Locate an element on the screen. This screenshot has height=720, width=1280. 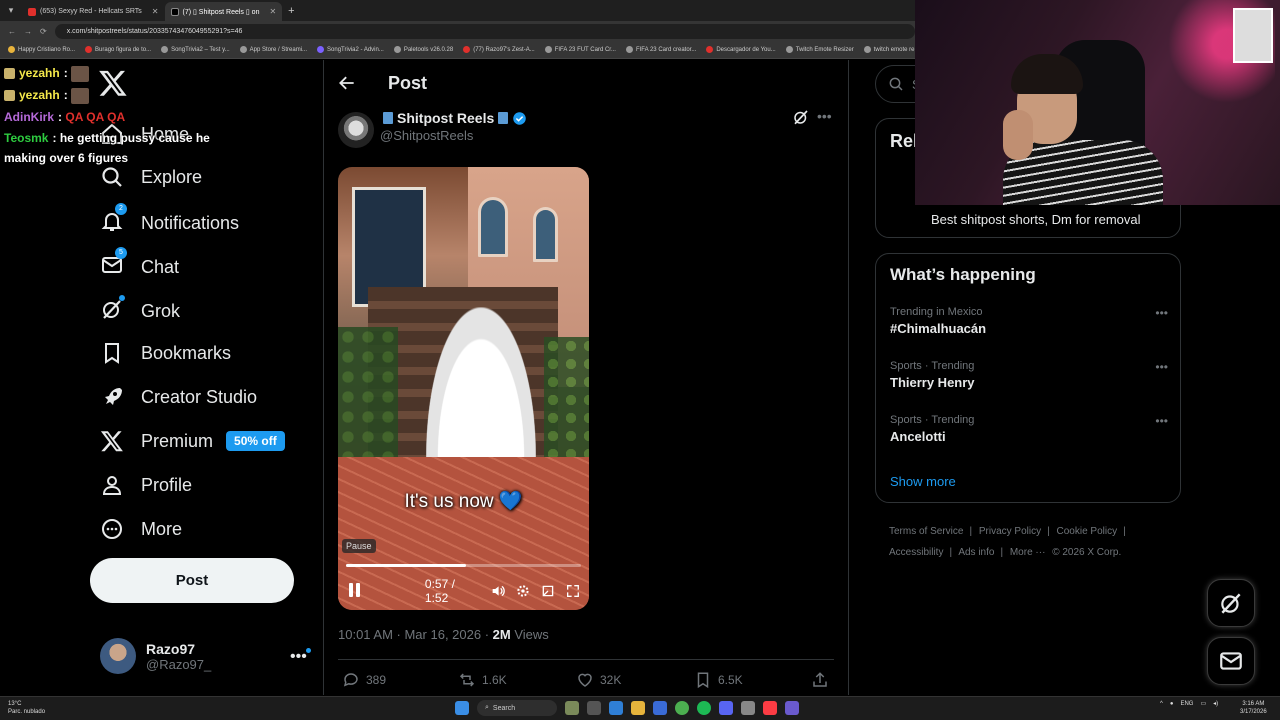
spotify-icon is located at coordinates (704, 708).